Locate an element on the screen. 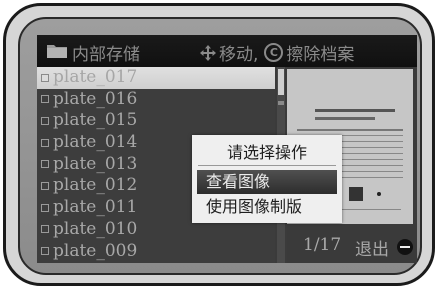 This screenshot has width=440, height=291. exit-icon is located at coordinates (405, 247).